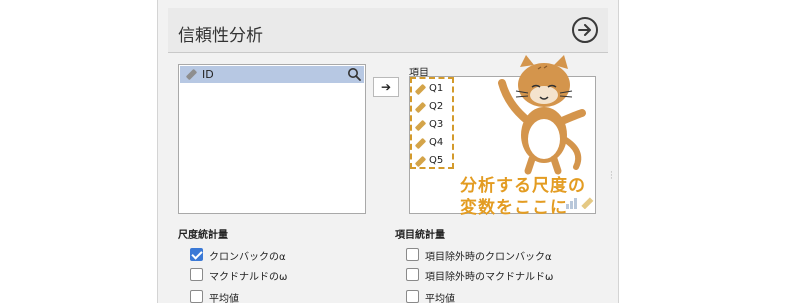 The height and width of the screenshot is (305, 800). What do you see at coordinates (272, 139) in the screenshot?
I see `variable-list: ID` at bounding box center [272, 139].